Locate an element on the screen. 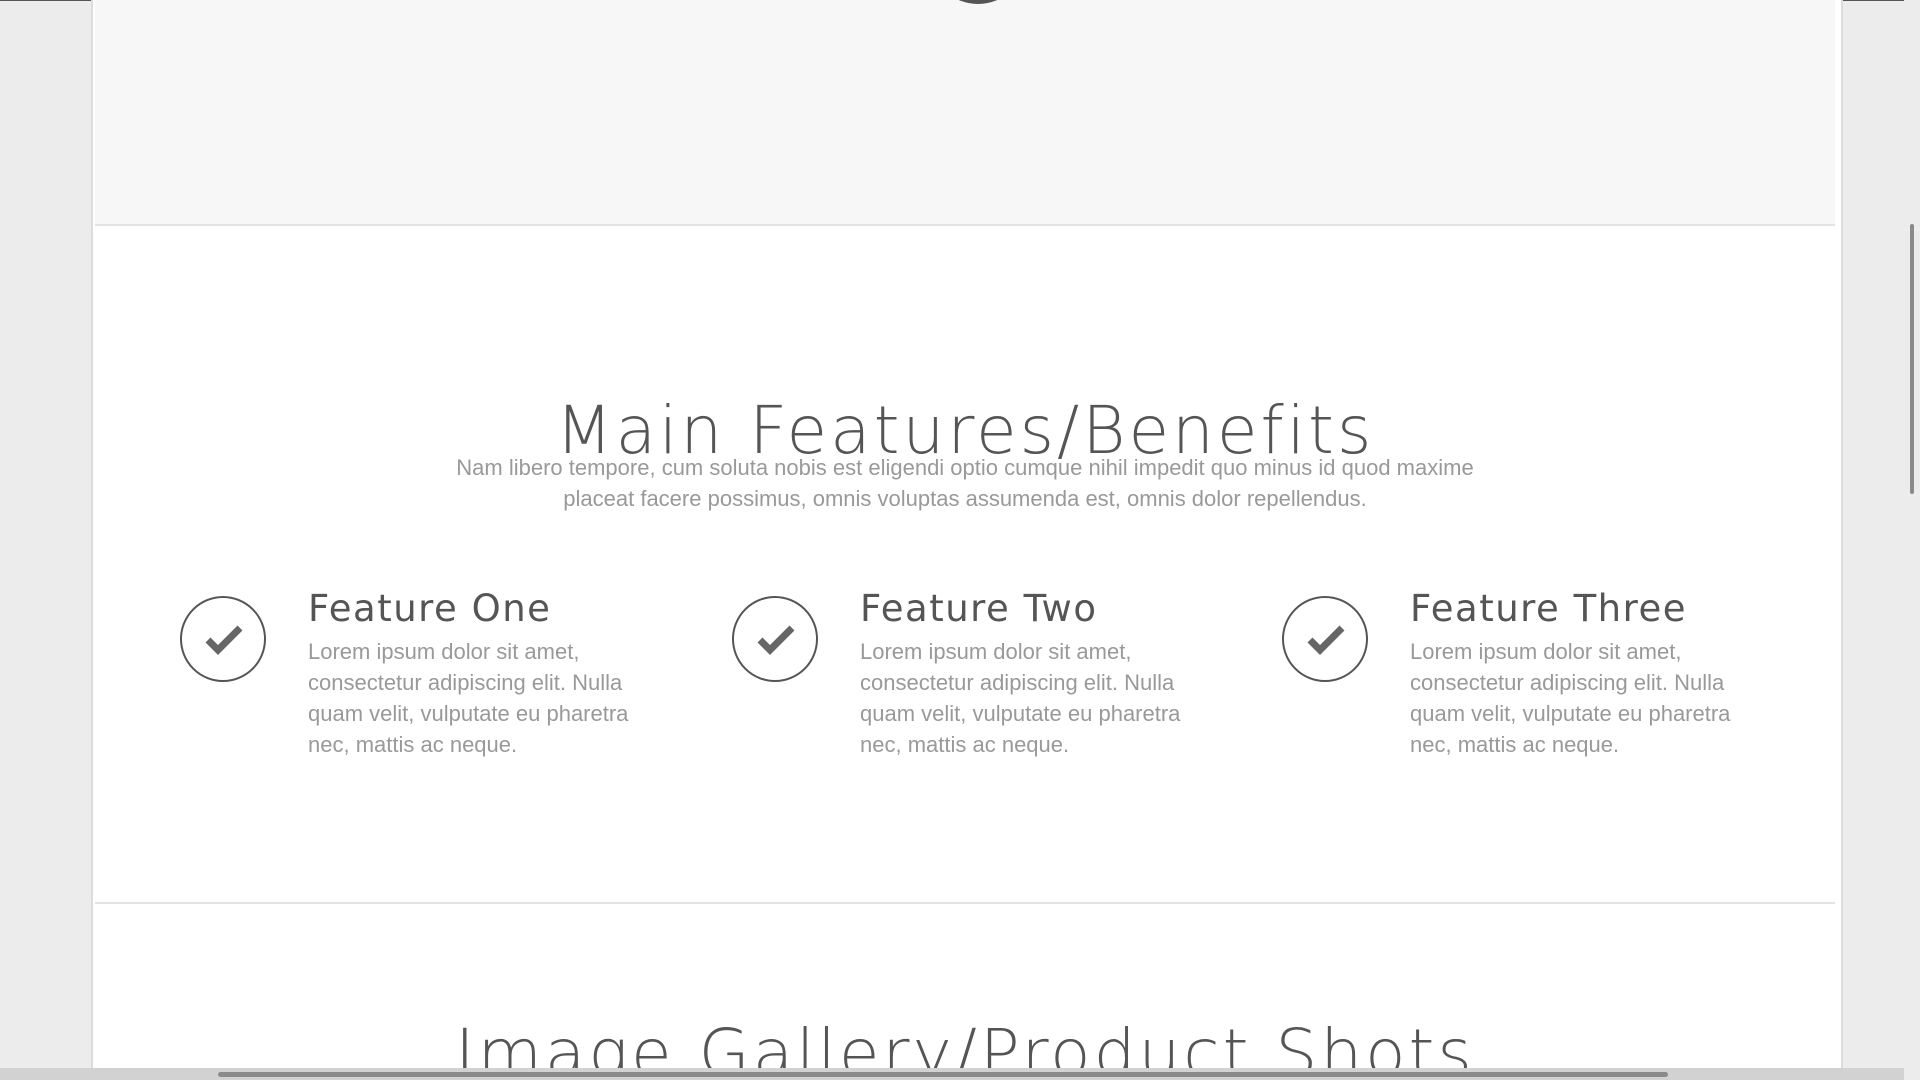 The image size is (1920, 1080). feature-title: Feature Three is located at coordinates (1549, 608).